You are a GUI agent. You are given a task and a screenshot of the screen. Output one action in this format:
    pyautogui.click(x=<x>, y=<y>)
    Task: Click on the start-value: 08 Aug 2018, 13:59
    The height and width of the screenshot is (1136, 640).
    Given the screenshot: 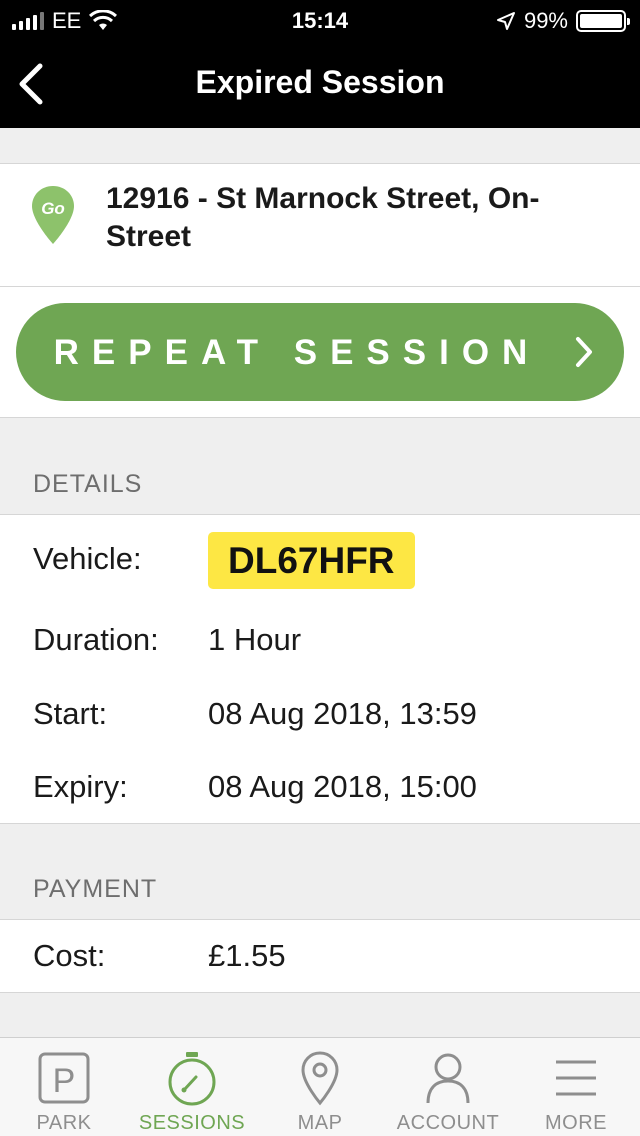 What is the action you would take?
    pyautogui.click(x=342, y=713)
    